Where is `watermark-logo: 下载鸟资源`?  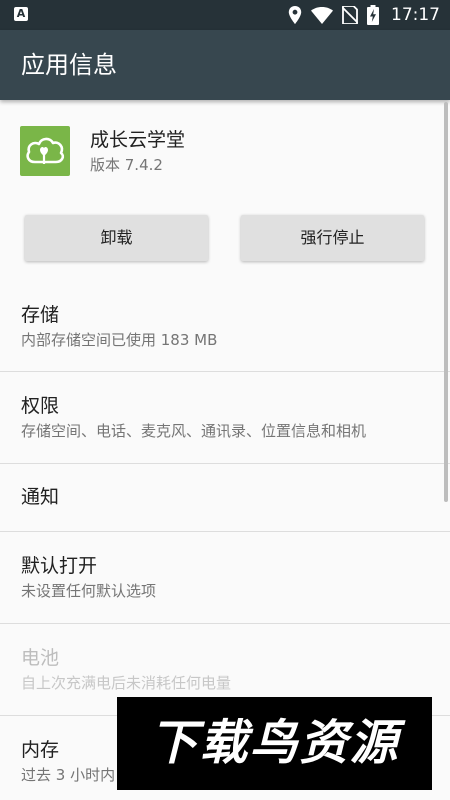 watermark-logo: 下载鸟资源 is located at coordinates (274, 743).